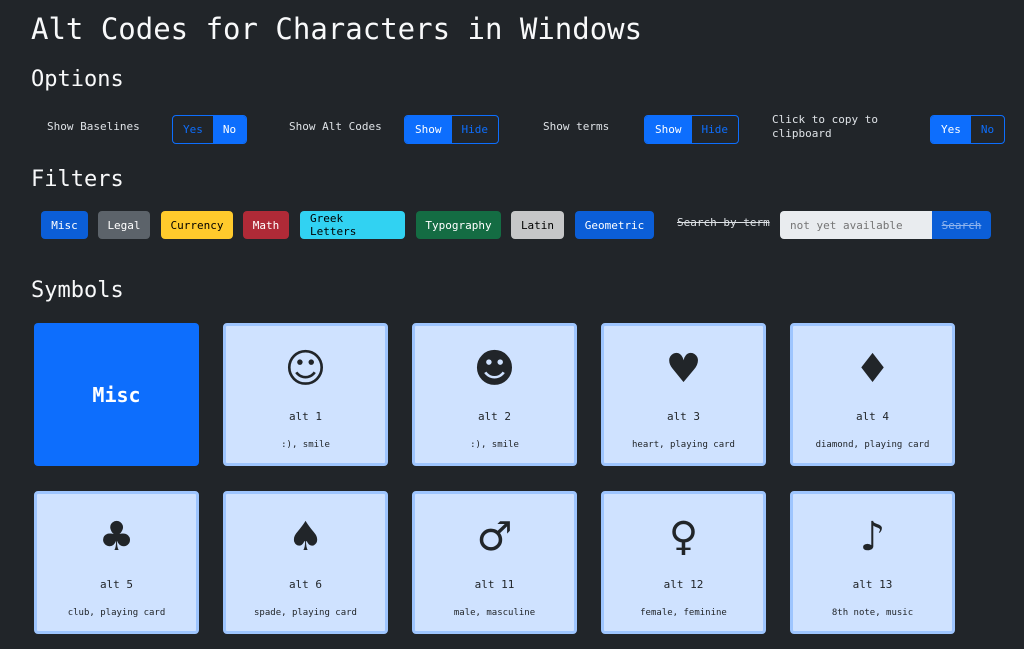 The width and height of the screenshot is (1024, 649). Describe the element at coordinates (77, 290) in the screenshot. I see `symbols-heading: Symbols` at that location.